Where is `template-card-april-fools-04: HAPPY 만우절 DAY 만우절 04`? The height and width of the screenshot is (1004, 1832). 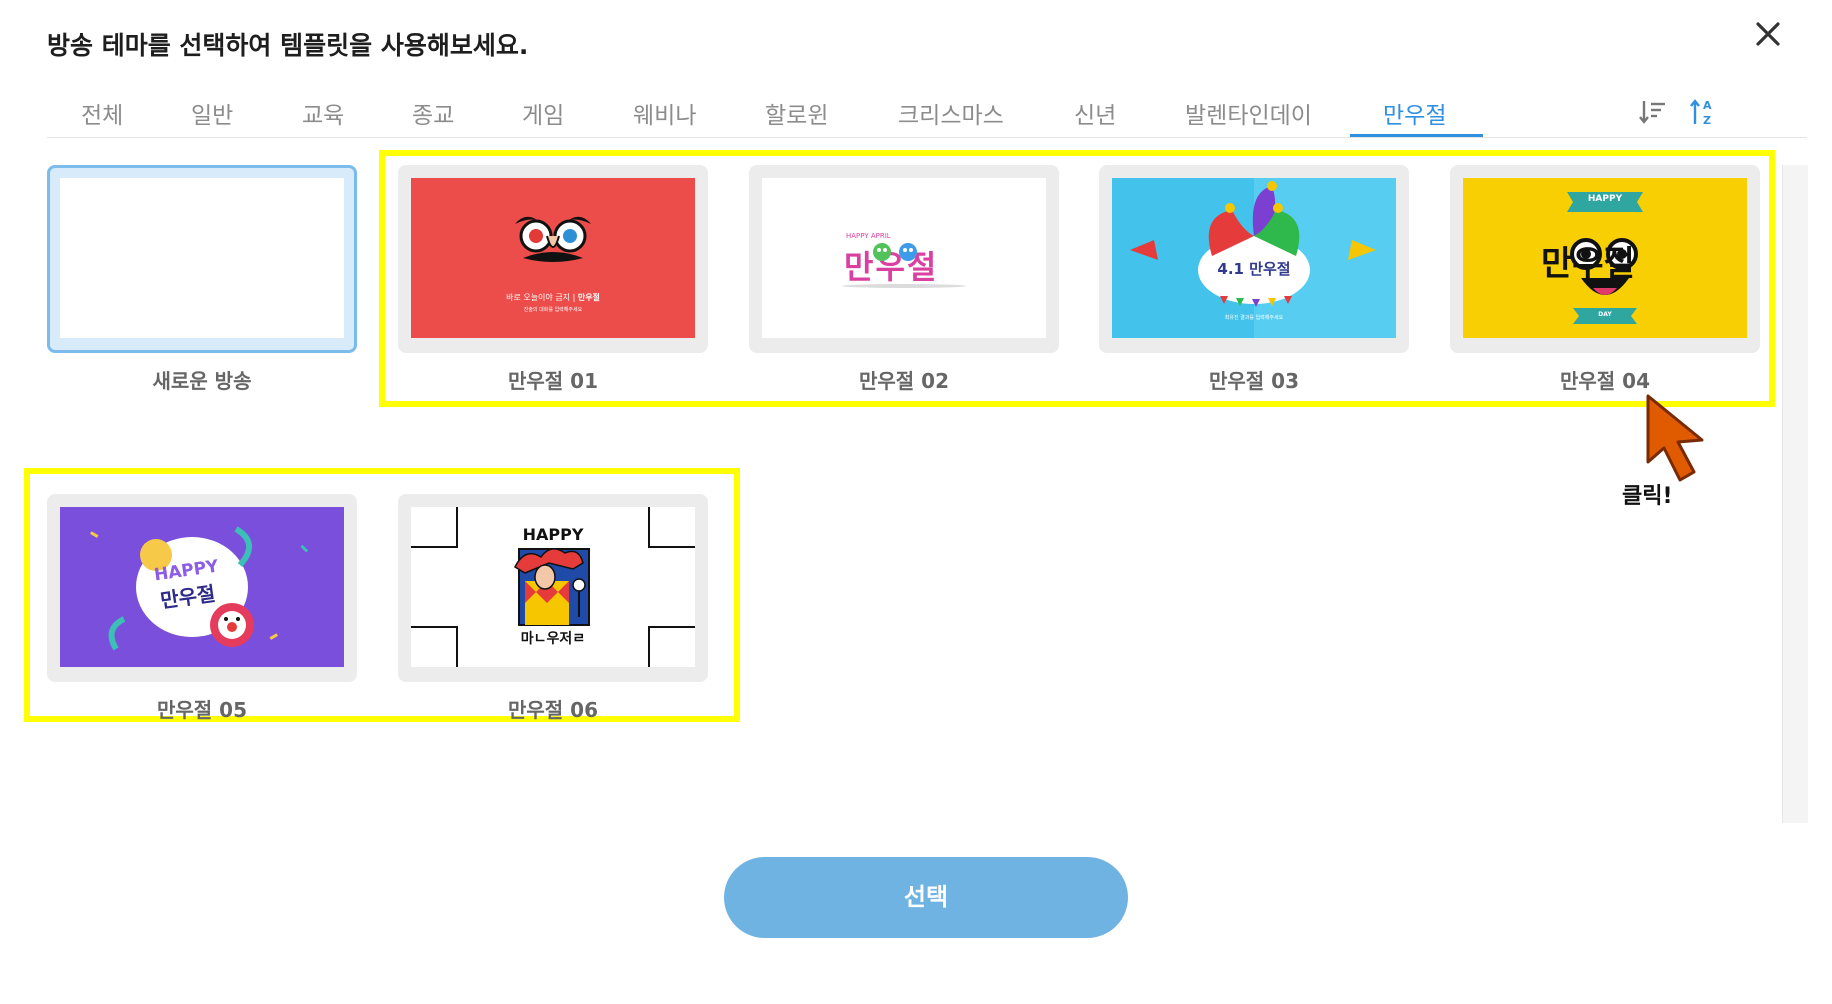 template-card-april-fools-04: HAPPY 만우절 DAY 만우절 04 is located at coordinates (1605, 279).